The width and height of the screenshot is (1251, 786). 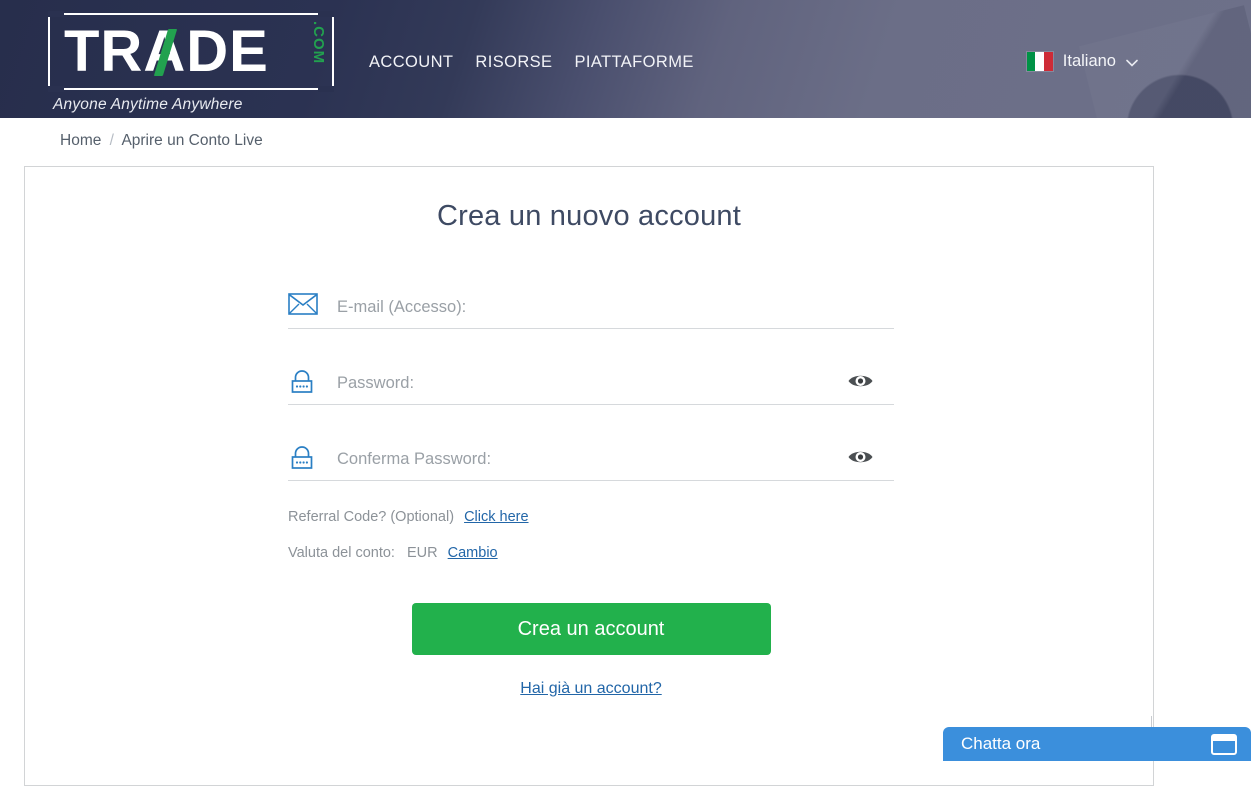 What do you see at coordinates (591, 309) in the screenshot?
I see `email-field: E-mail (Accesso):` at bounding box center [591, 309].